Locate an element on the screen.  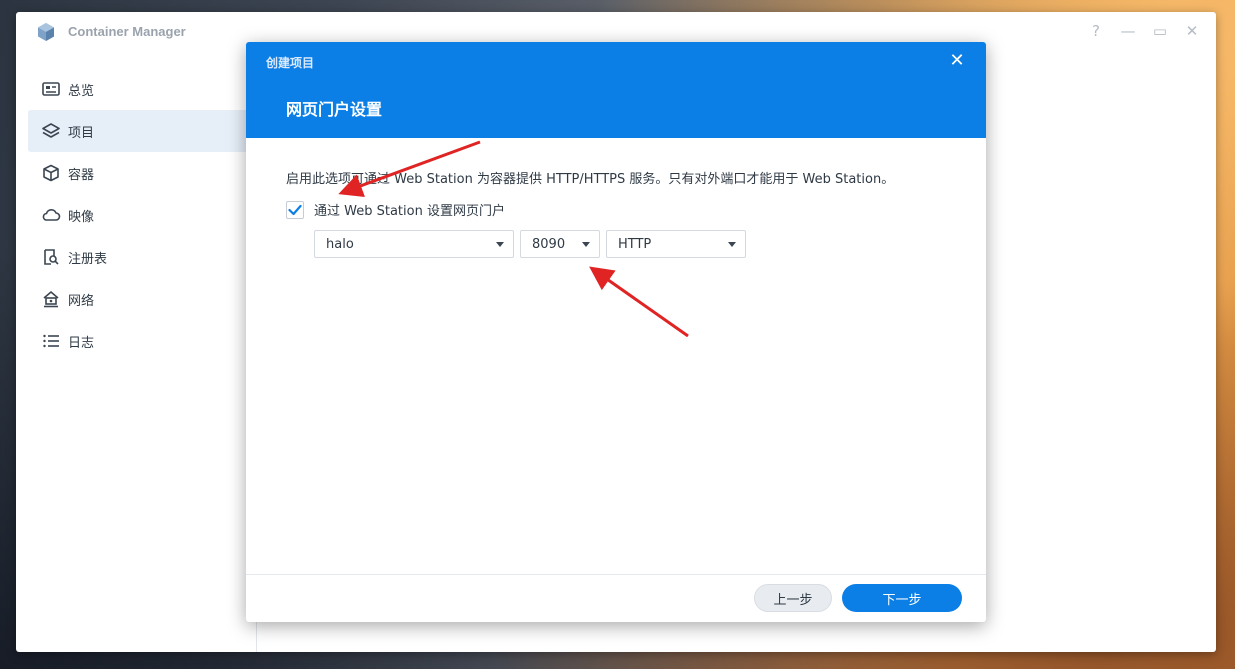
network-house-icon is located at coordinates (51, 299).